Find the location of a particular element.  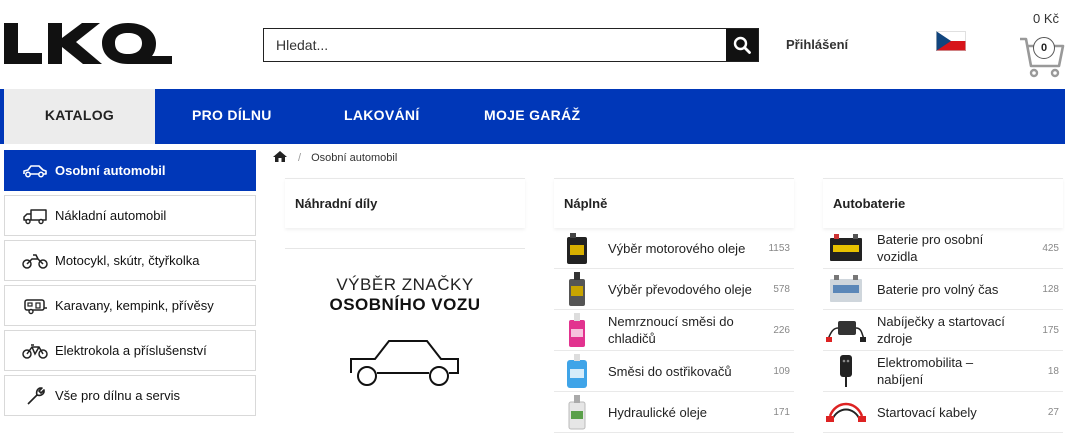

ev-charging-cable-icon is located at coordinates (846, 371).